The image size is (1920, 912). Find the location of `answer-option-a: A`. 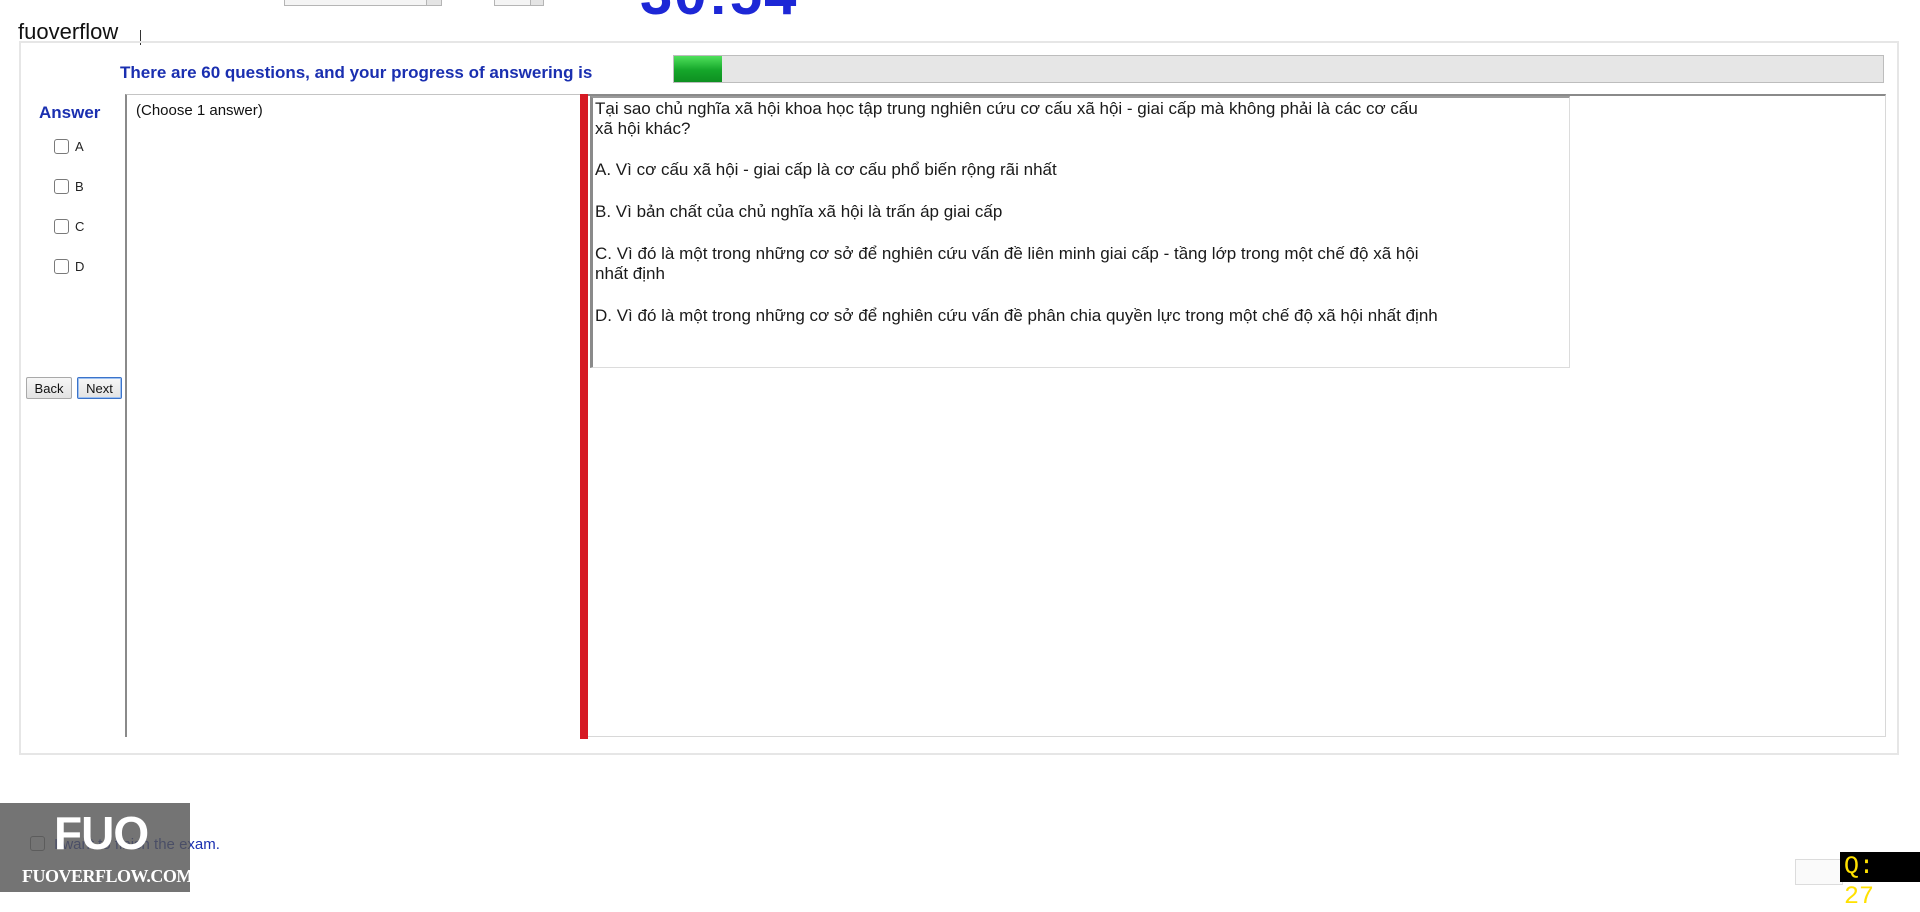

answer-option-a: A is located at coordinates (69, 146).